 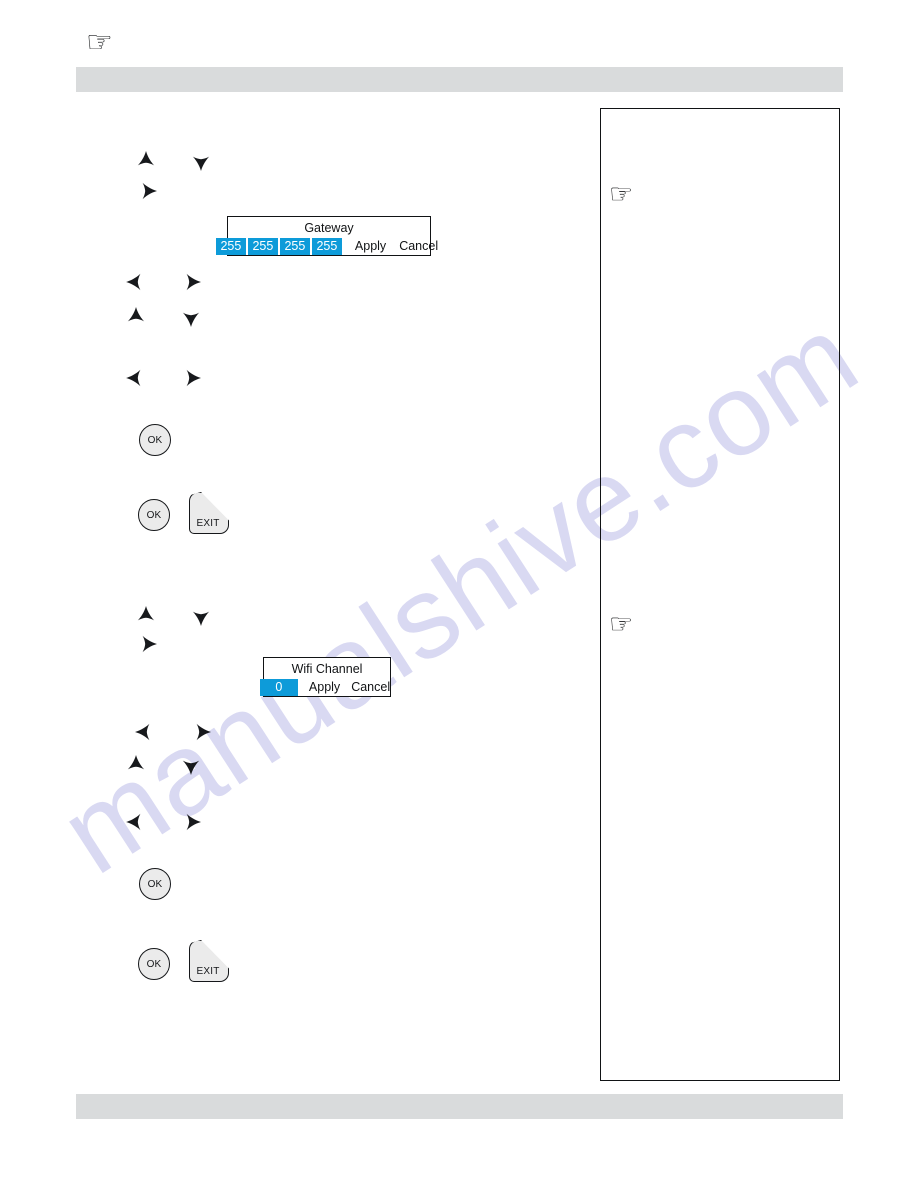 I want to click on wifi-channel-dialog-title: Wifi Channel, so click(x=327, y=669).